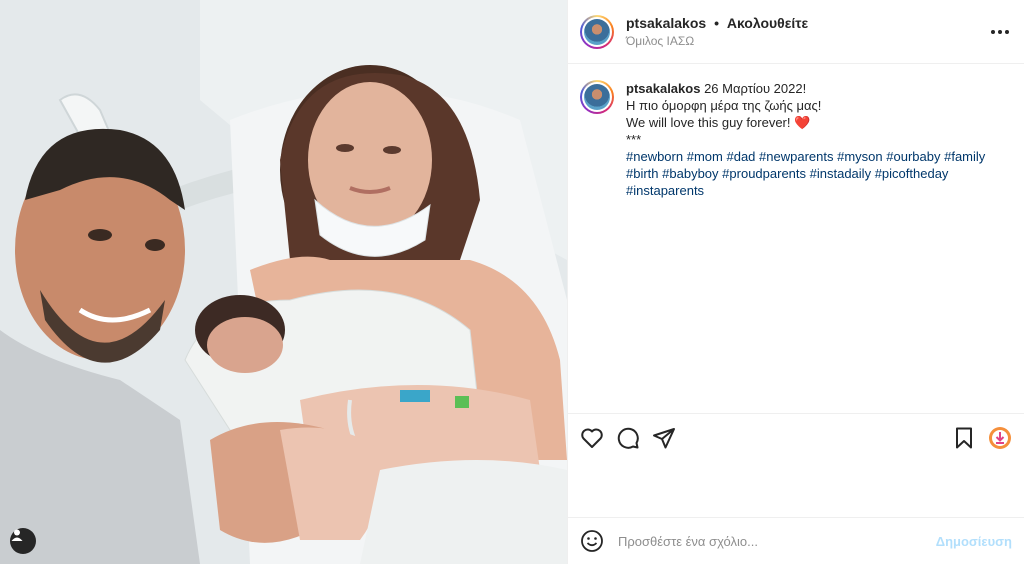 Image resolution: width=1024 pixels, height=564 pixels. What do you see at coordinates (628, 438) in the screenshot?
I see `comment-icon` at bounding box center [628, 438].